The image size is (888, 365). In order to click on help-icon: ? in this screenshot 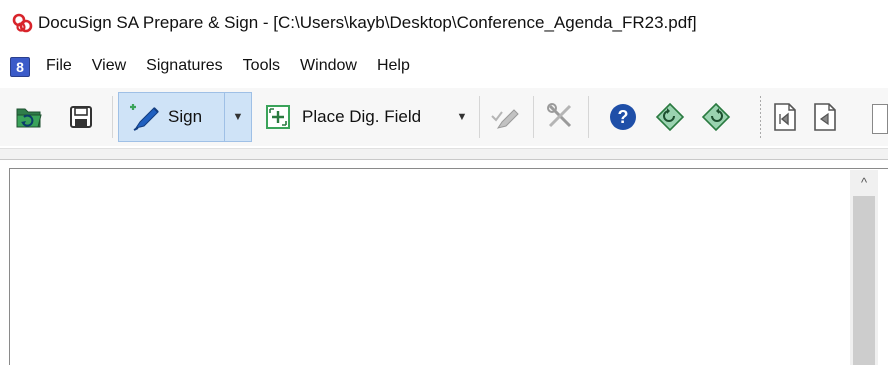, I will do `click(623, 117)`.